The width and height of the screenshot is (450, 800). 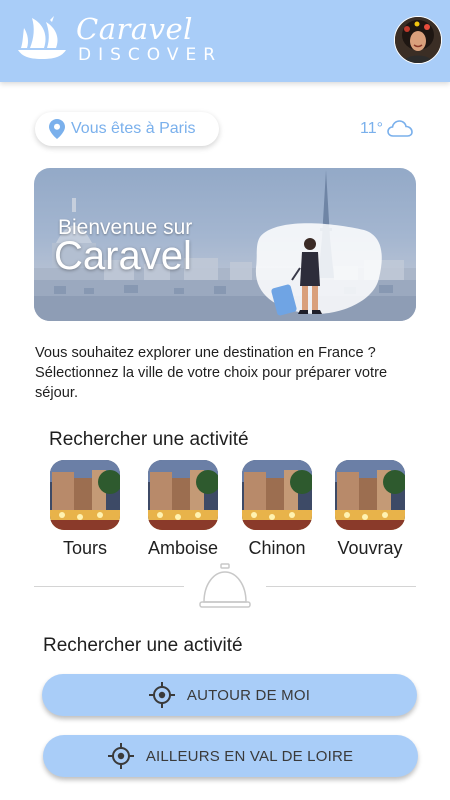 What do you see at coordinates (150, 55) in the screenshot?
I see `brand-subtitle: DISCOVER` at bounding box center [150, 55].